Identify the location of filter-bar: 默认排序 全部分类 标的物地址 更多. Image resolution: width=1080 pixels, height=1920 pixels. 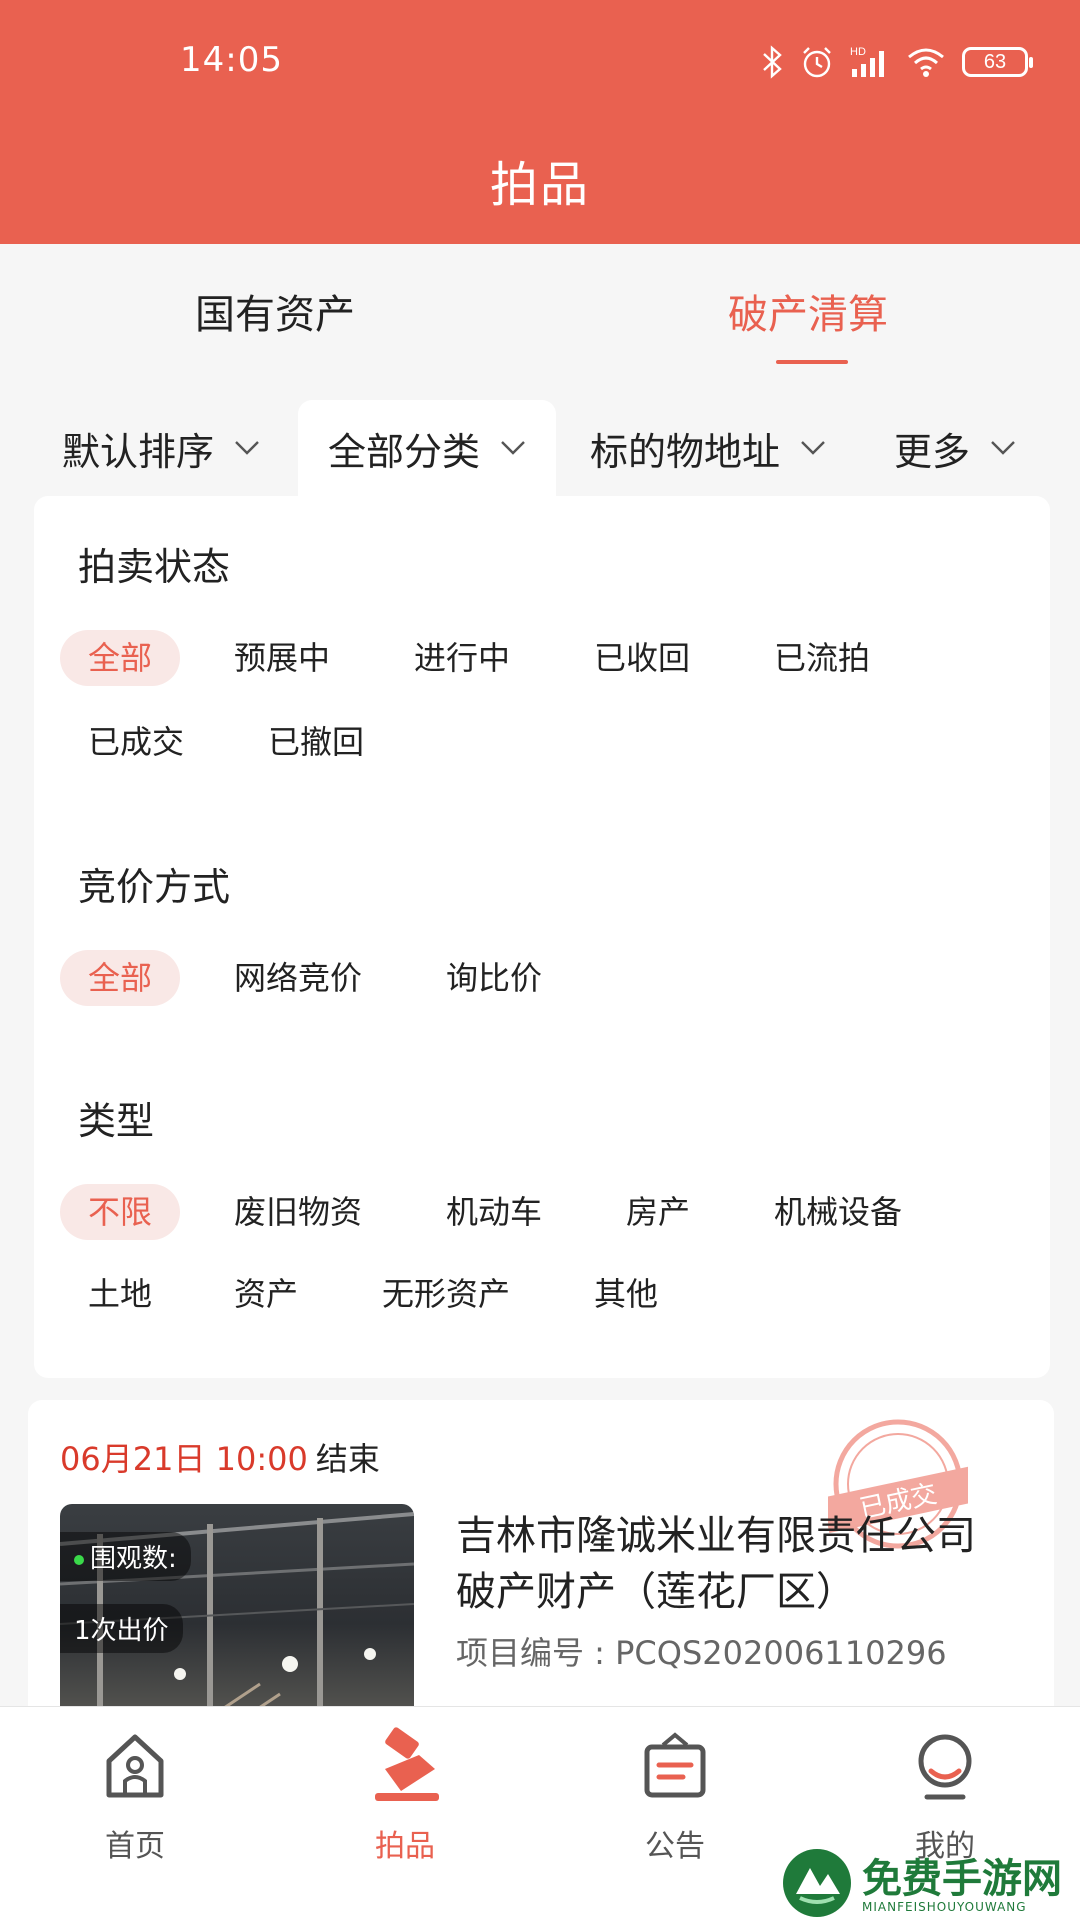
(540, 448).